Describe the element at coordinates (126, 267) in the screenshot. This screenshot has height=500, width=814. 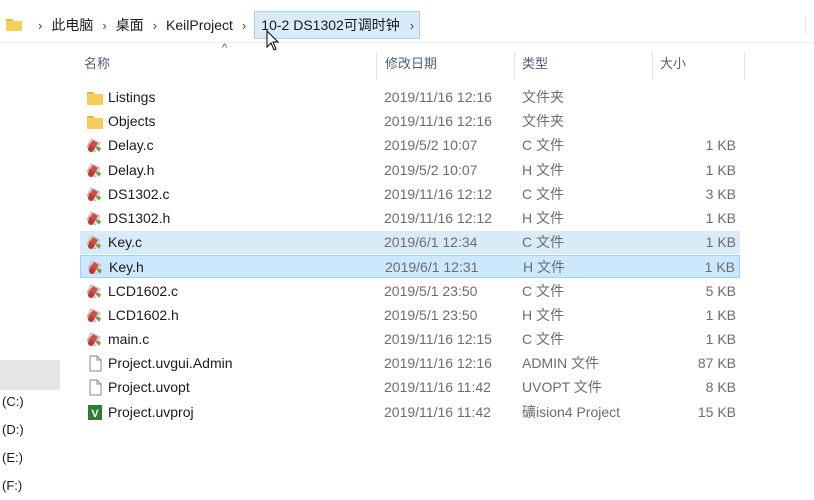
I see `file-name: Key.h` at that location.